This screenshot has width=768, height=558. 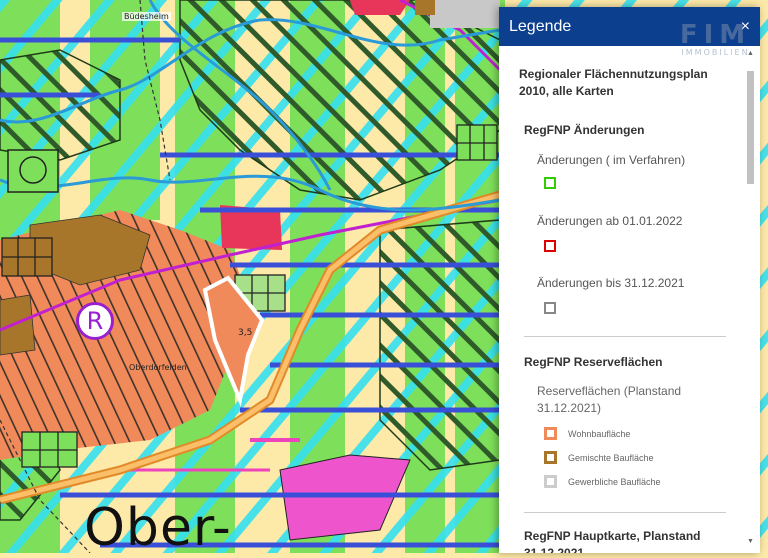 What do you see at coordinates (146, 16) in the screenshot?
I see `map-label-budesheim: Büdesheim` at bounding box center [146, 16].